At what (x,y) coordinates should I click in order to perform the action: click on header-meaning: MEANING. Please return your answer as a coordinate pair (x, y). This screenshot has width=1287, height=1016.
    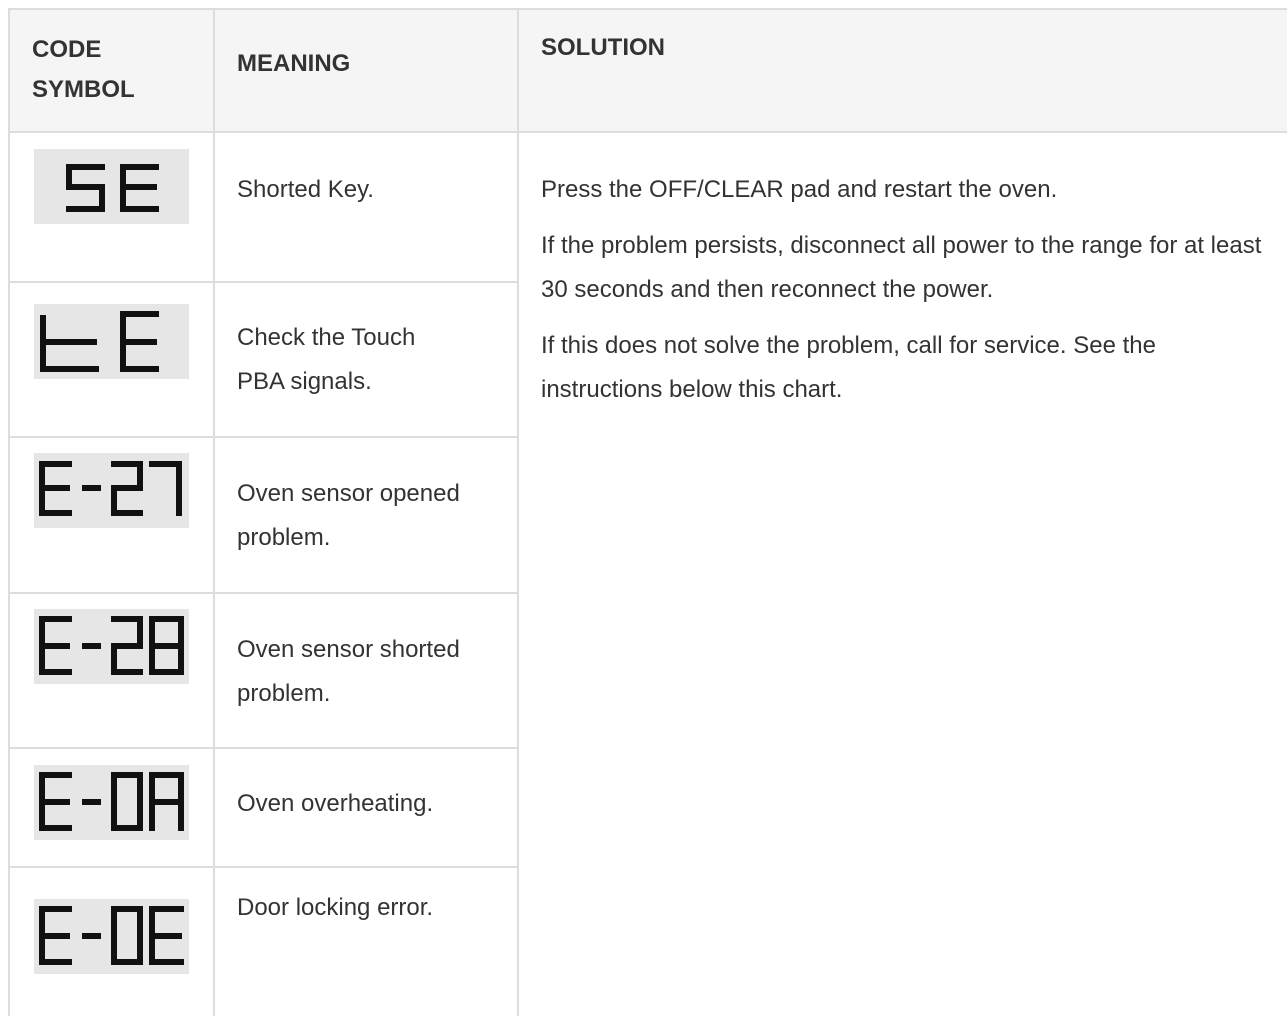
    Looking at the image, I should click on (294, 63).